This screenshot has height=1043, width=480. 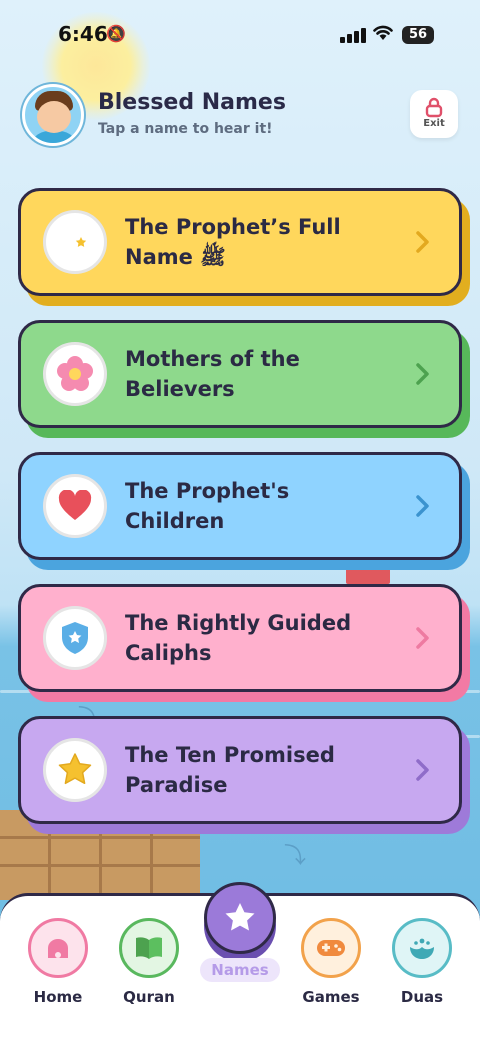 I want to click on nav-label: Games, so click(x=331, y=997).